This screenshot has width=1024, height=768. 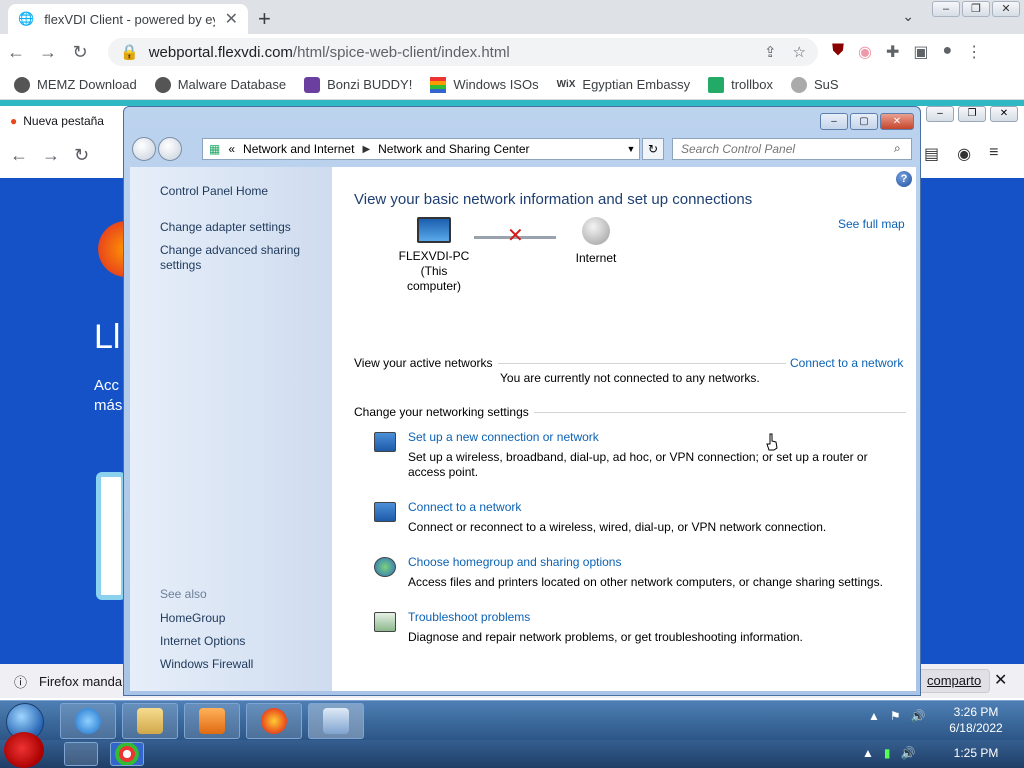 I want to click on connect-network-link: Connect to a network, so click(x=846, y=363).